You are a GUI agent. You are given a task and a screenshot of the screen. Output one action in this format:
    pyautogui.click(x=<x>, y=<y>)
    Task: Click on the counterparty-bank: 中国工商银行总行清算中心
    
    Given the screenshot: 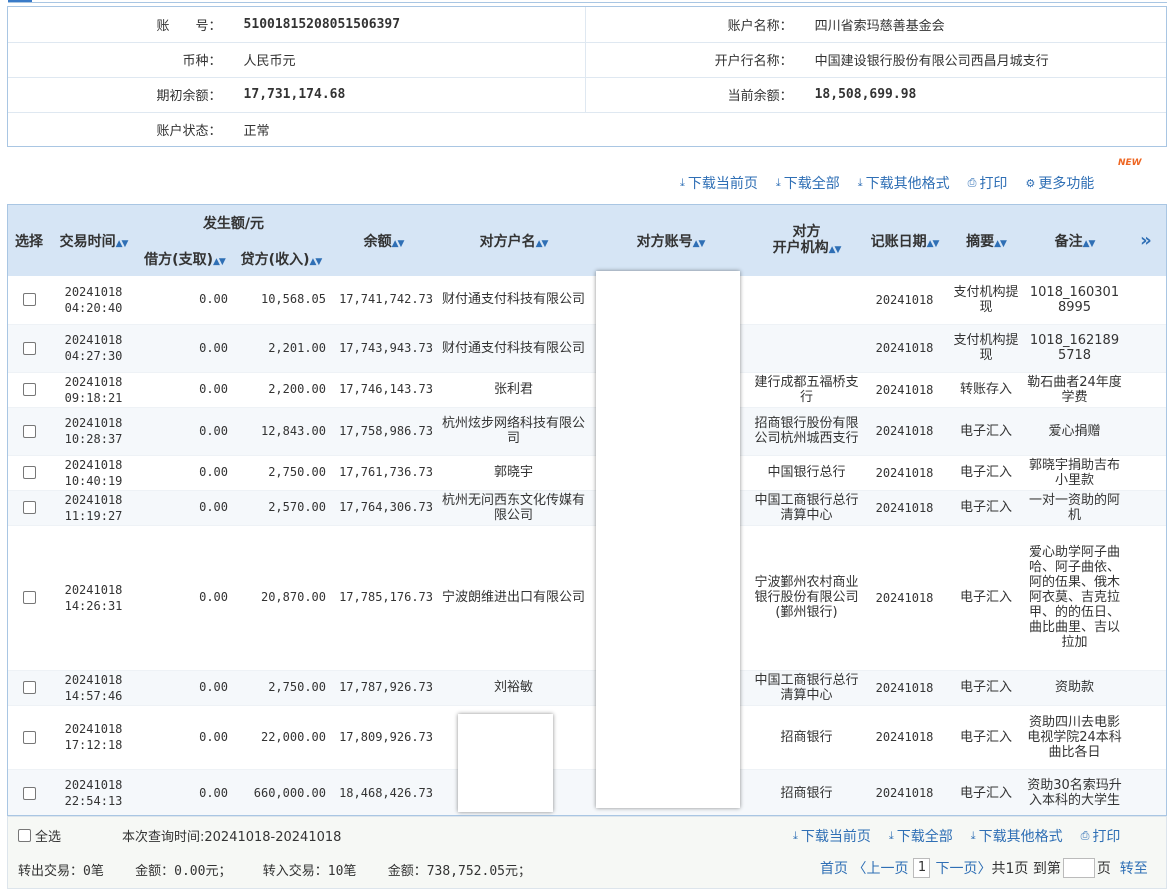 What is the action you would take?
    pyautogui.click(x=806, y=687)
    